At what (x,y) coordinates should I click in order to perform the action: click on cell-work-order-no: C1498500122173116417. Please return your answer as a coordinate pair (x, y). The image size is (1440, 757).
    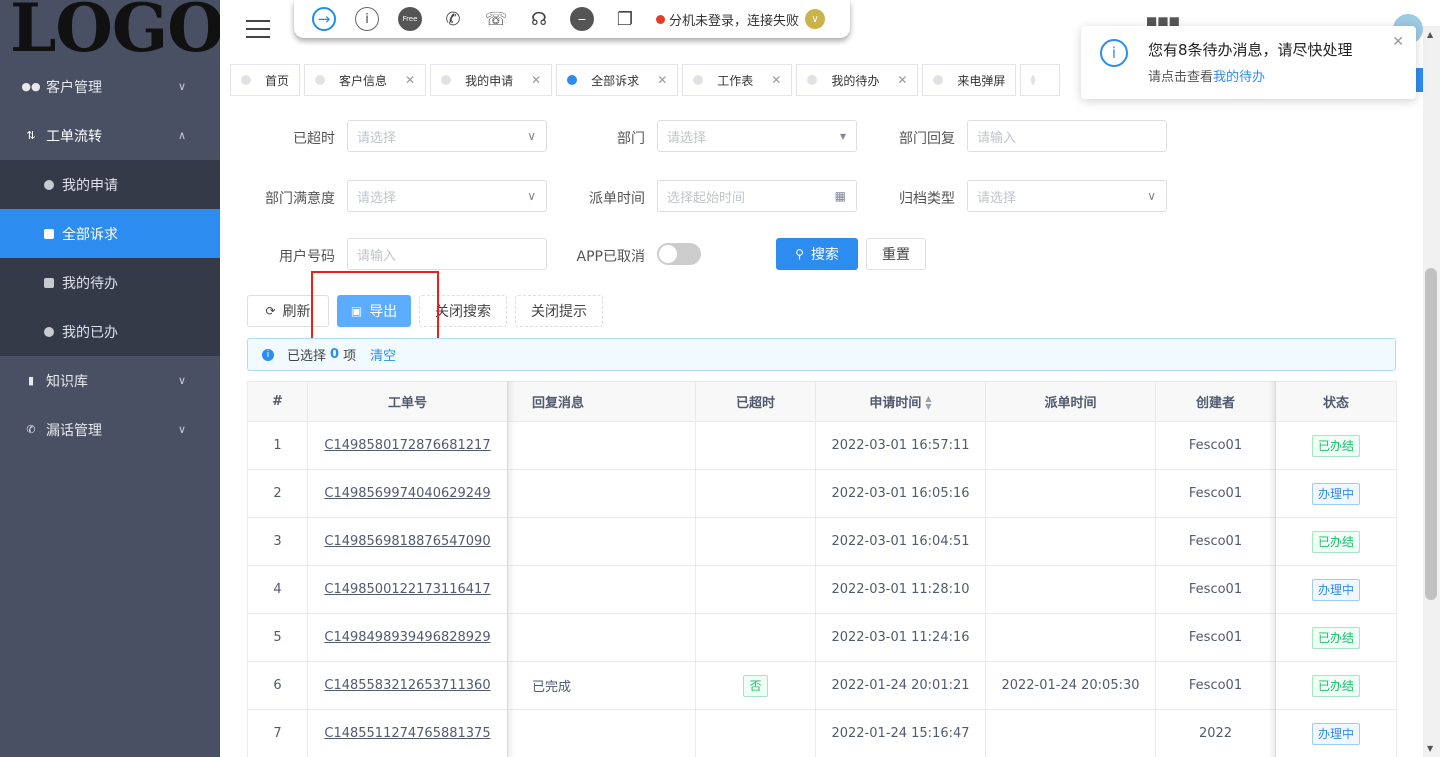
    Looking at the image, I should click on (407, 589).